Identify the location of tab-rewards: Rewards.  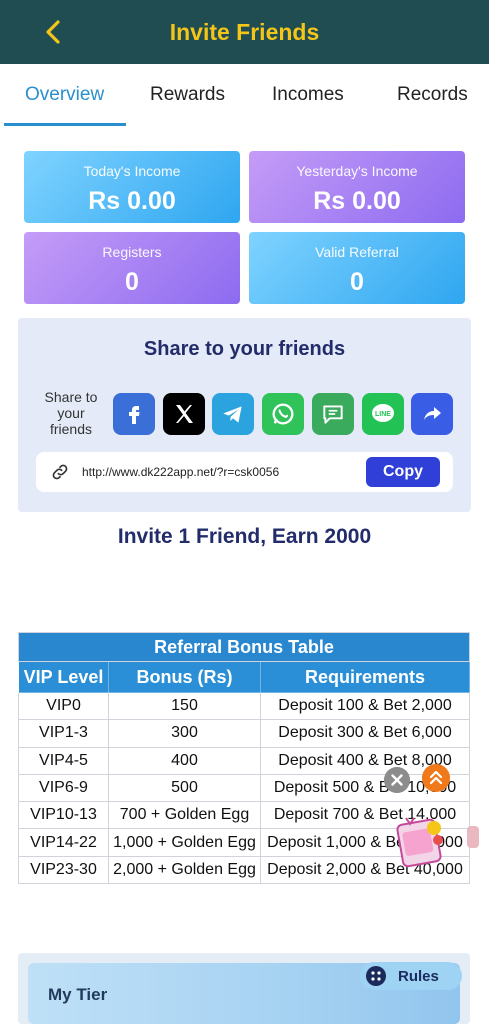
(187, 95).